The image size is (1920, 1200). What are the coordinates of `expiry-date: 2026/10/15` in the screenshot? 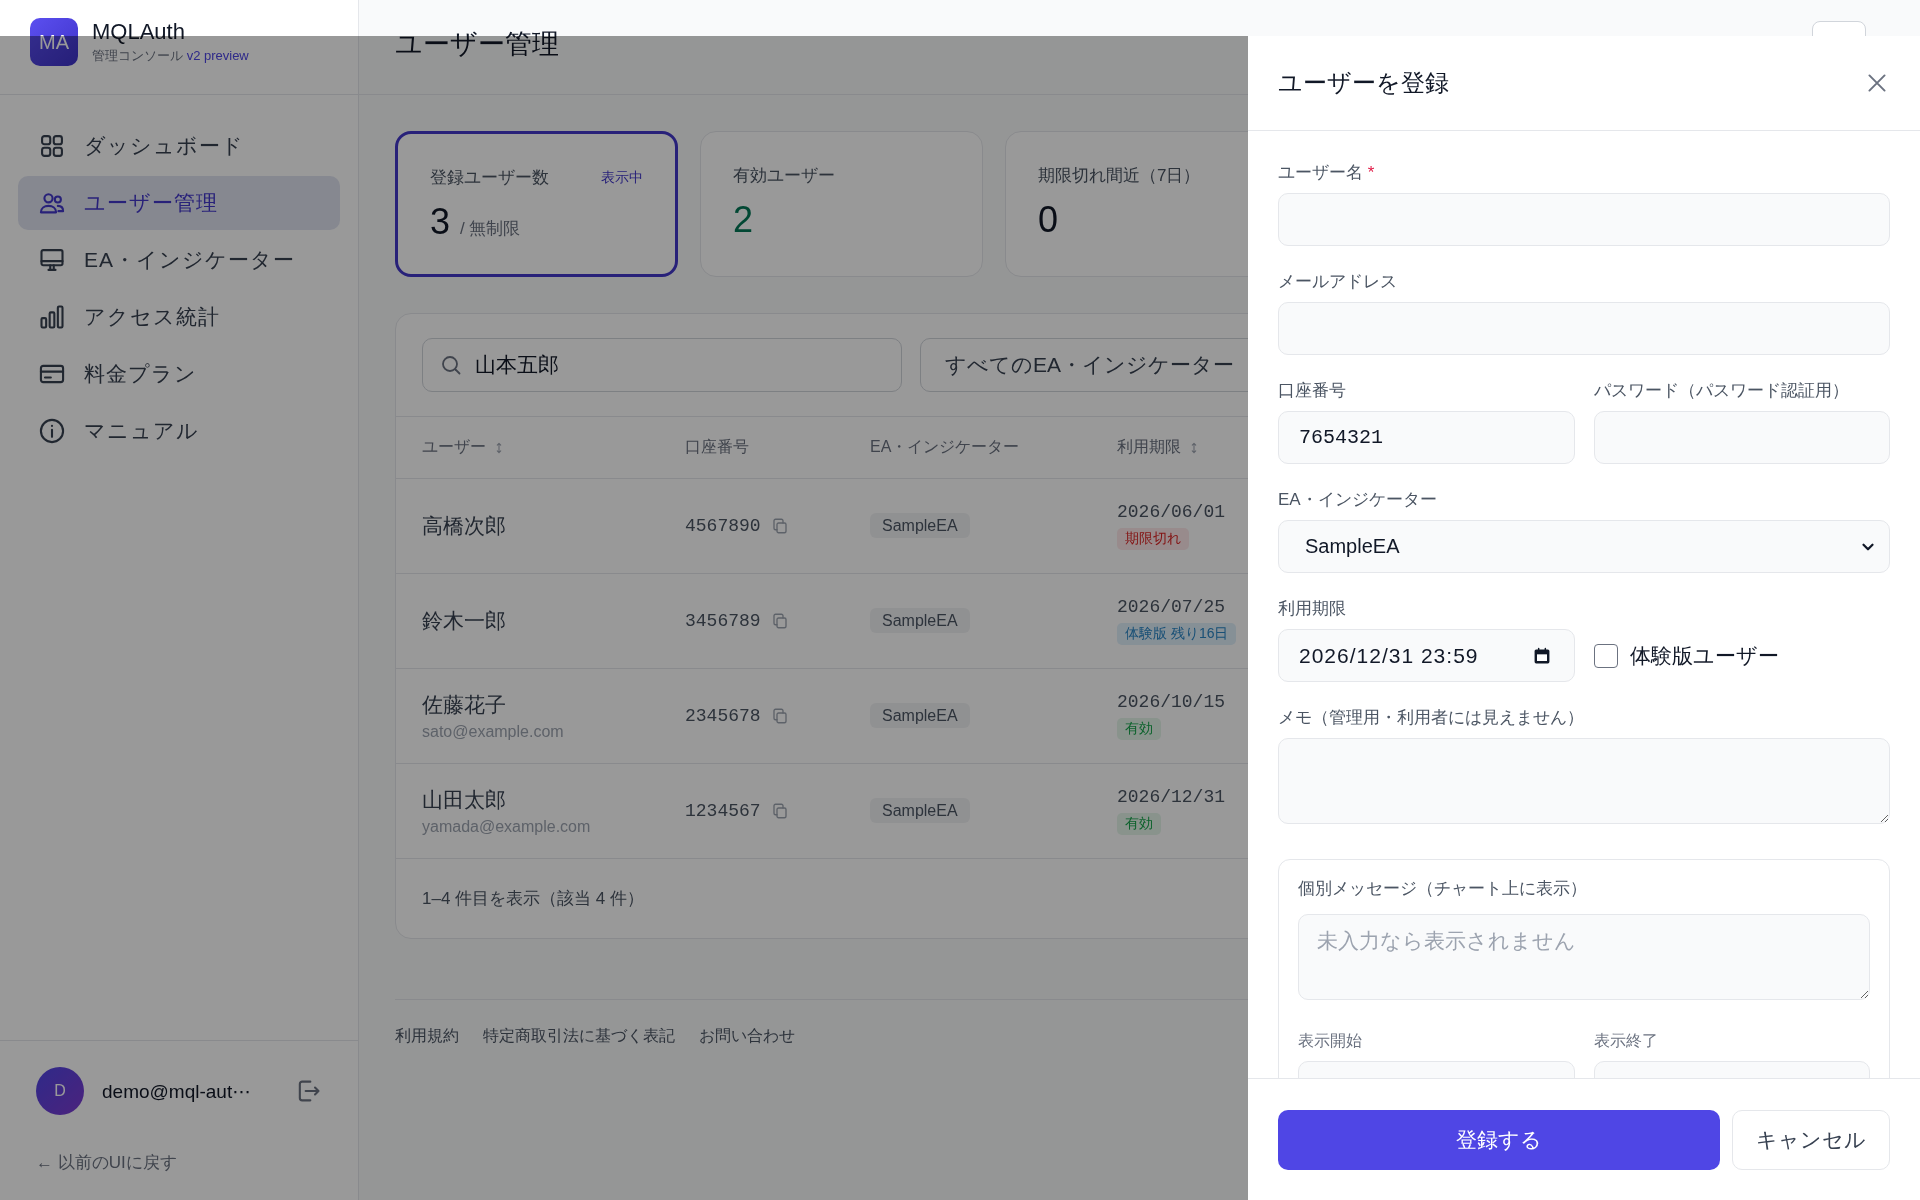 It's located at (1171, 702).